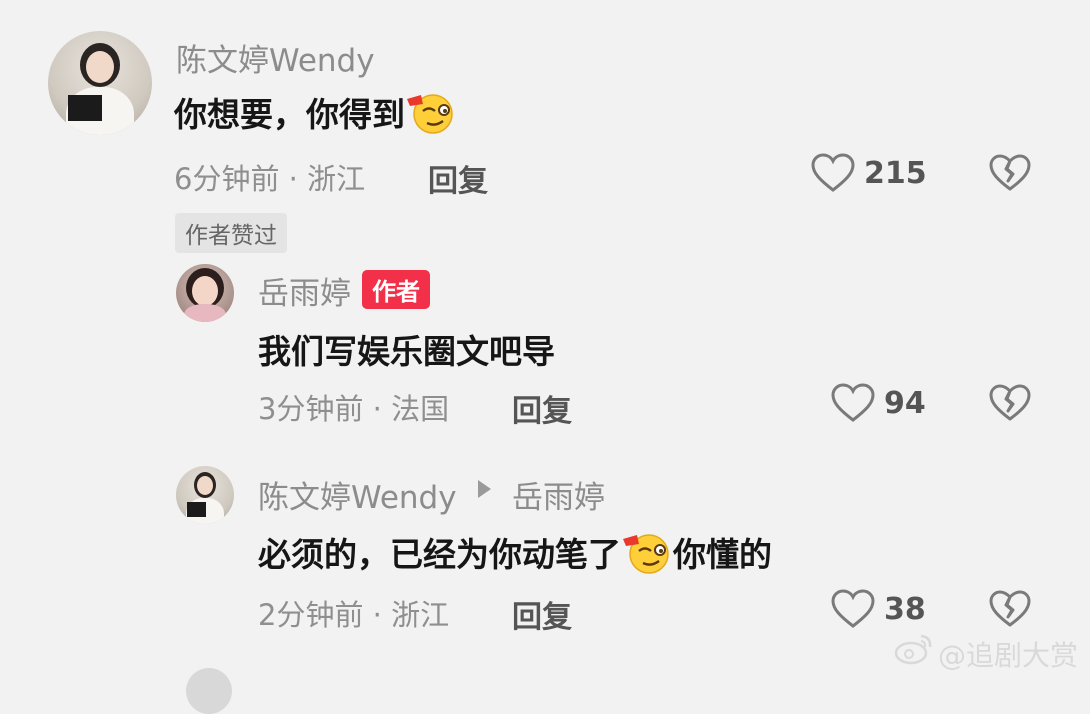 This screenshot has width=1090, height=714. I want to click on comment-username: 岳雨婷, so click(304, 290).